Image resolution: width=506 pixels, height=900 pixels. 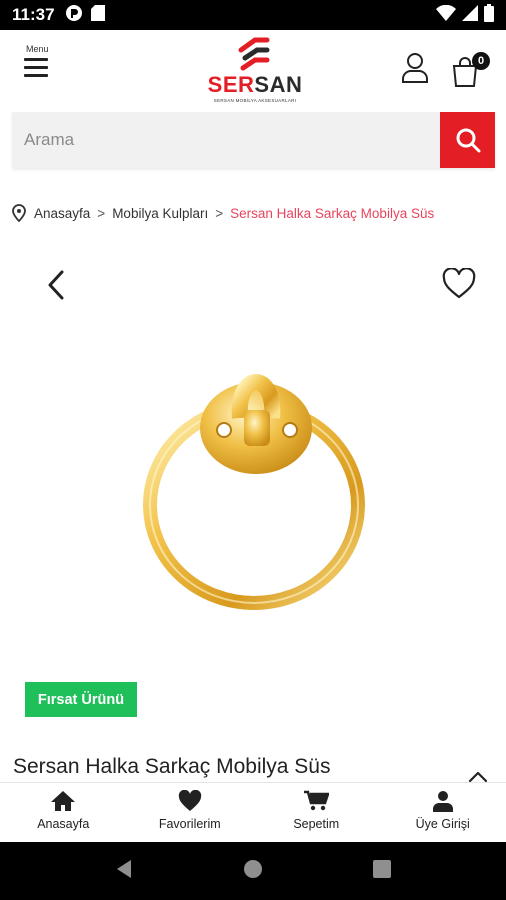 I want to click on bottom-nav: Anasayfa Favorilerim Sepetim Üye Girişi, so click(x=253, y=812).